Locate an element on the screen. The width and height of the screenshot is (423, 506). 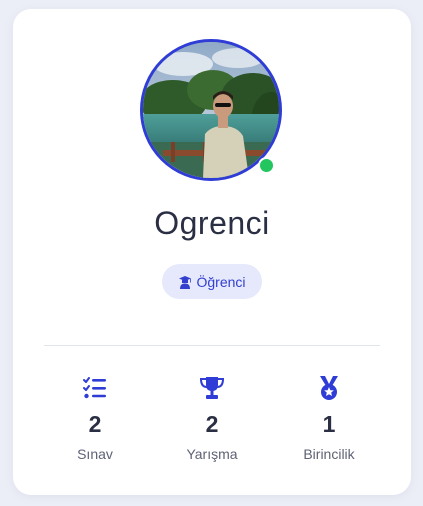
stat-exams: 2 Sınav is located at coordinates (95, 418).